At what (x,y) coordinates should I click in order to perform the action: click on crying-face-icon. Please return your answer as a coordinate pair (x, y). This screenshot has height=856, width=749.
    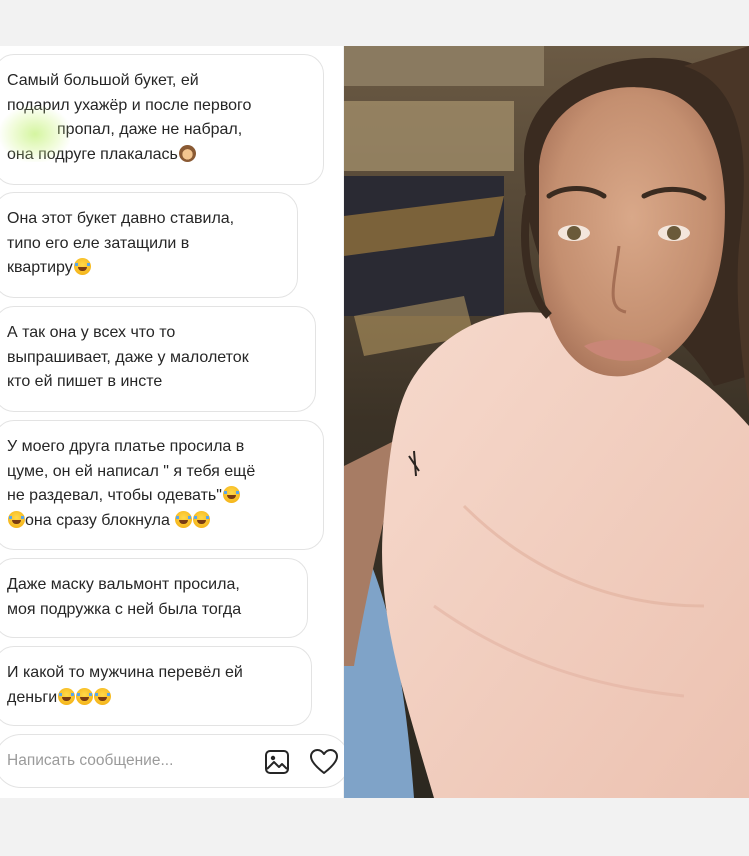
    Looking at the image, I should click on (82, 266).